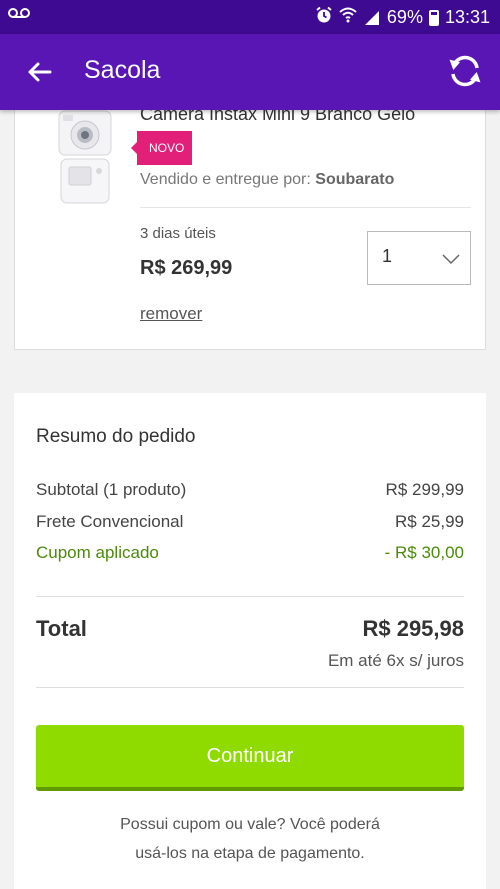 This screenshot has height=889, width=500. What do you see at coordinates (250, 824) in the screenshot?
I see `coupon-note-line1: Possui cupom ou vale? Você poderá` at bounding box center [250, 824].